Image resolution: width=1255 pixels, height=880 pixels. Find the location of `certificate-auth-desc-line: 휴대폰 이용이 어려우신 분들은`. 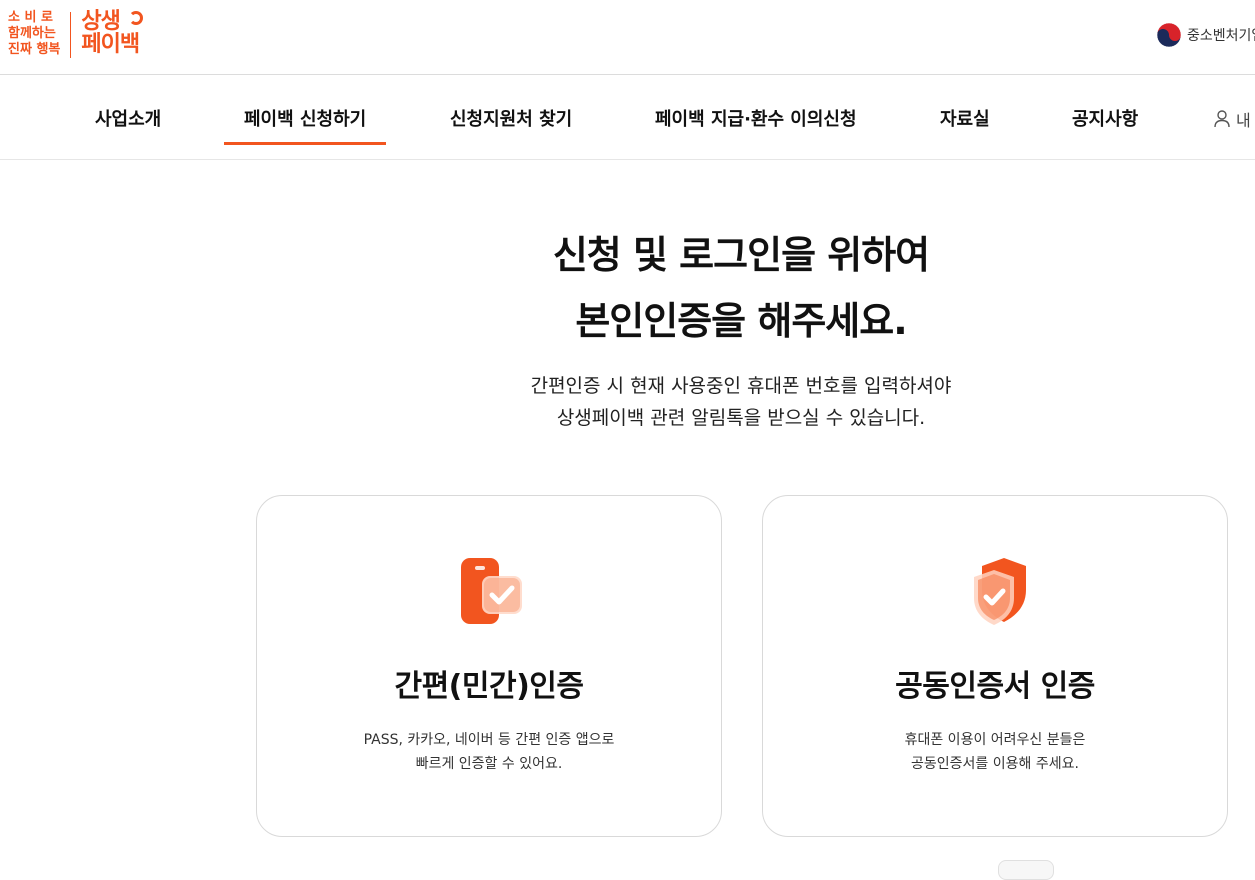

certificate-auth-desc-line: 휴대폰 이용이 어려우신 분들은 is located at coordinates (995, 740).